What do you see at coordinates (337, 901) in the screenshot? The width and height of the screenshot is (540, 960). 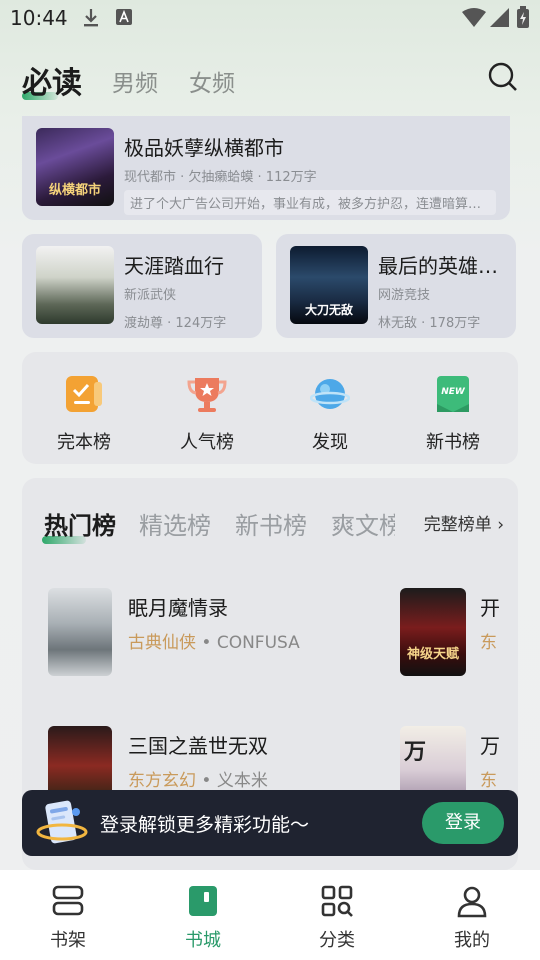 I see `category-icon` at bounding box center [337, 901].